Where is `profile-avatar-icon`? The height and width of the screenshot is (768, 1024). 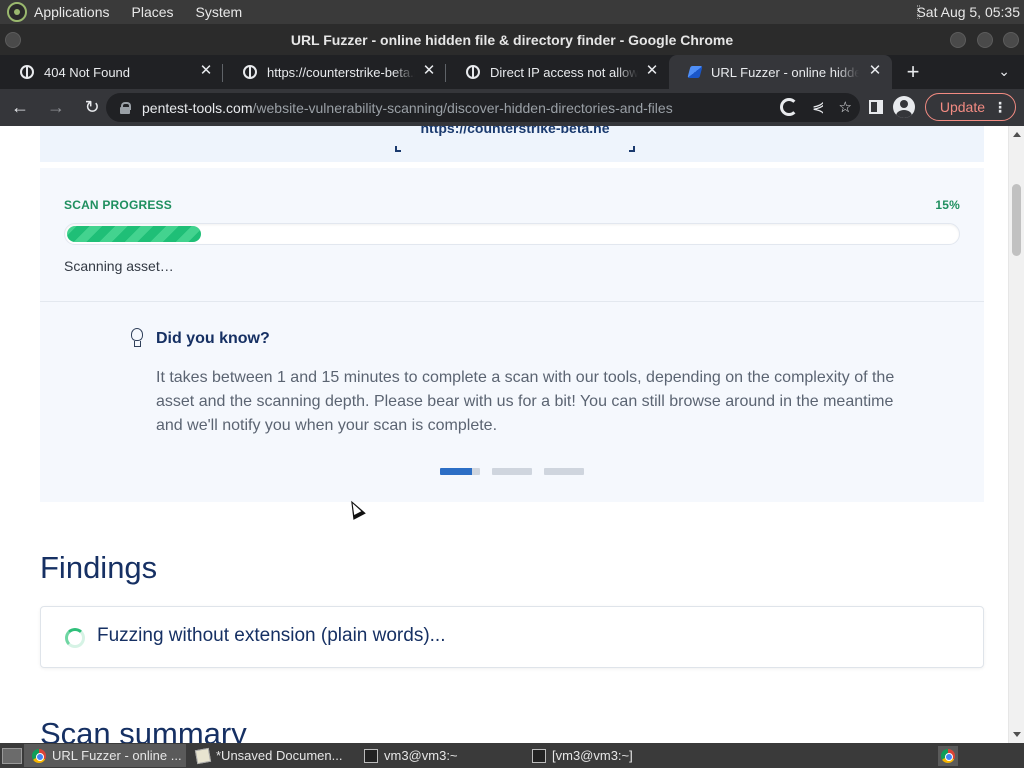 profile-avatar-icon is located at coordinates (903, 107).